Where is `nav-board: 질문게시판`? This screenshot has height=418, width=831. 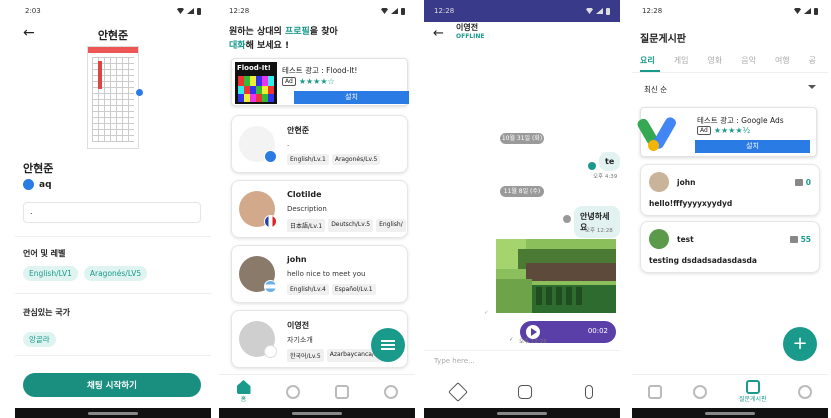 nav-board: 질문게시판 is located at coordinates (753, 391).